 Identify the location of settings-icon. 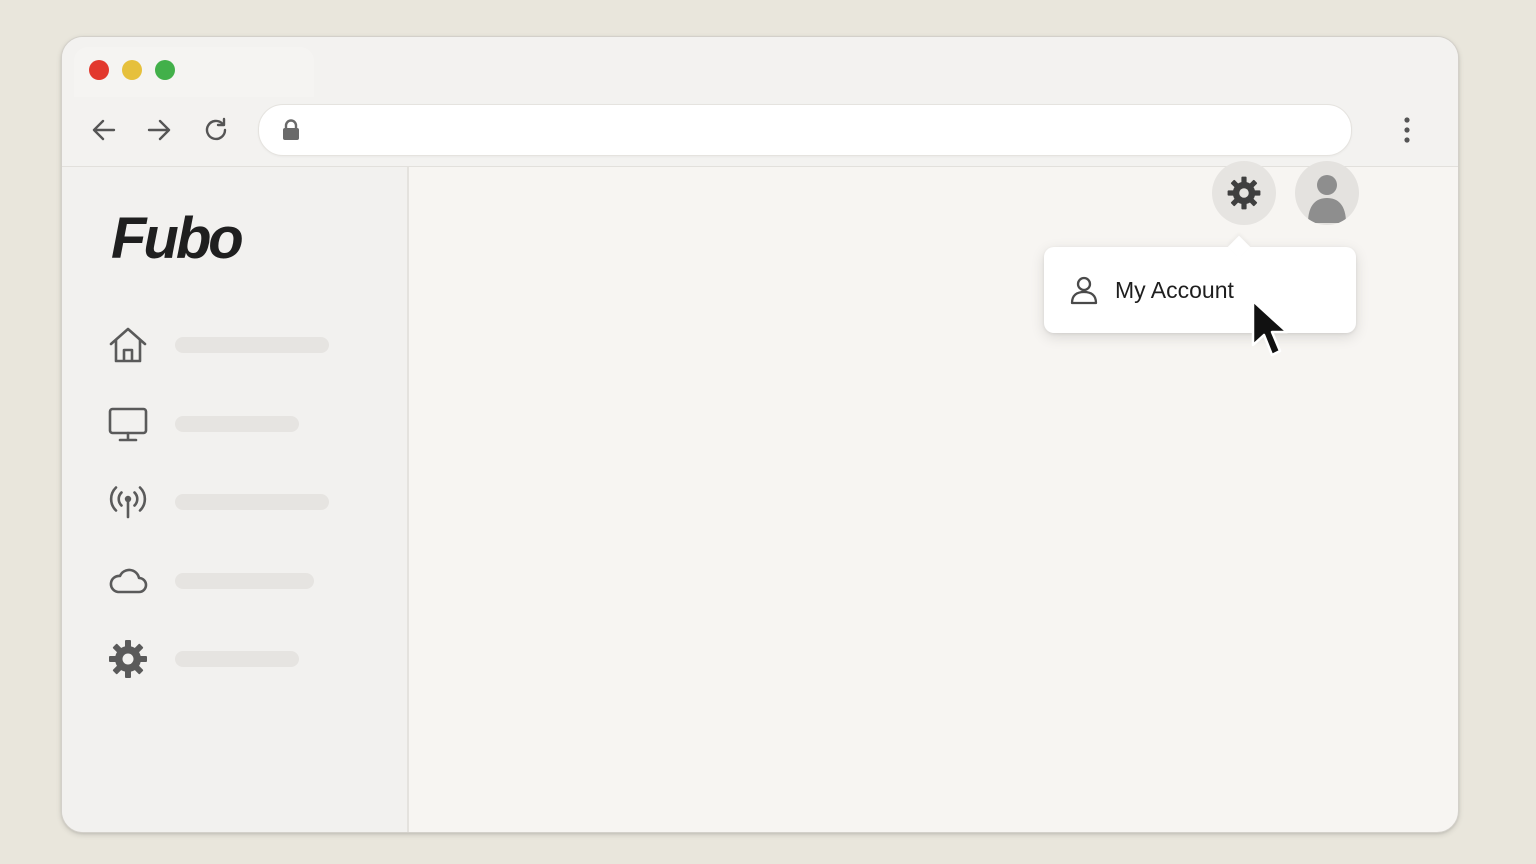
(128, 659).